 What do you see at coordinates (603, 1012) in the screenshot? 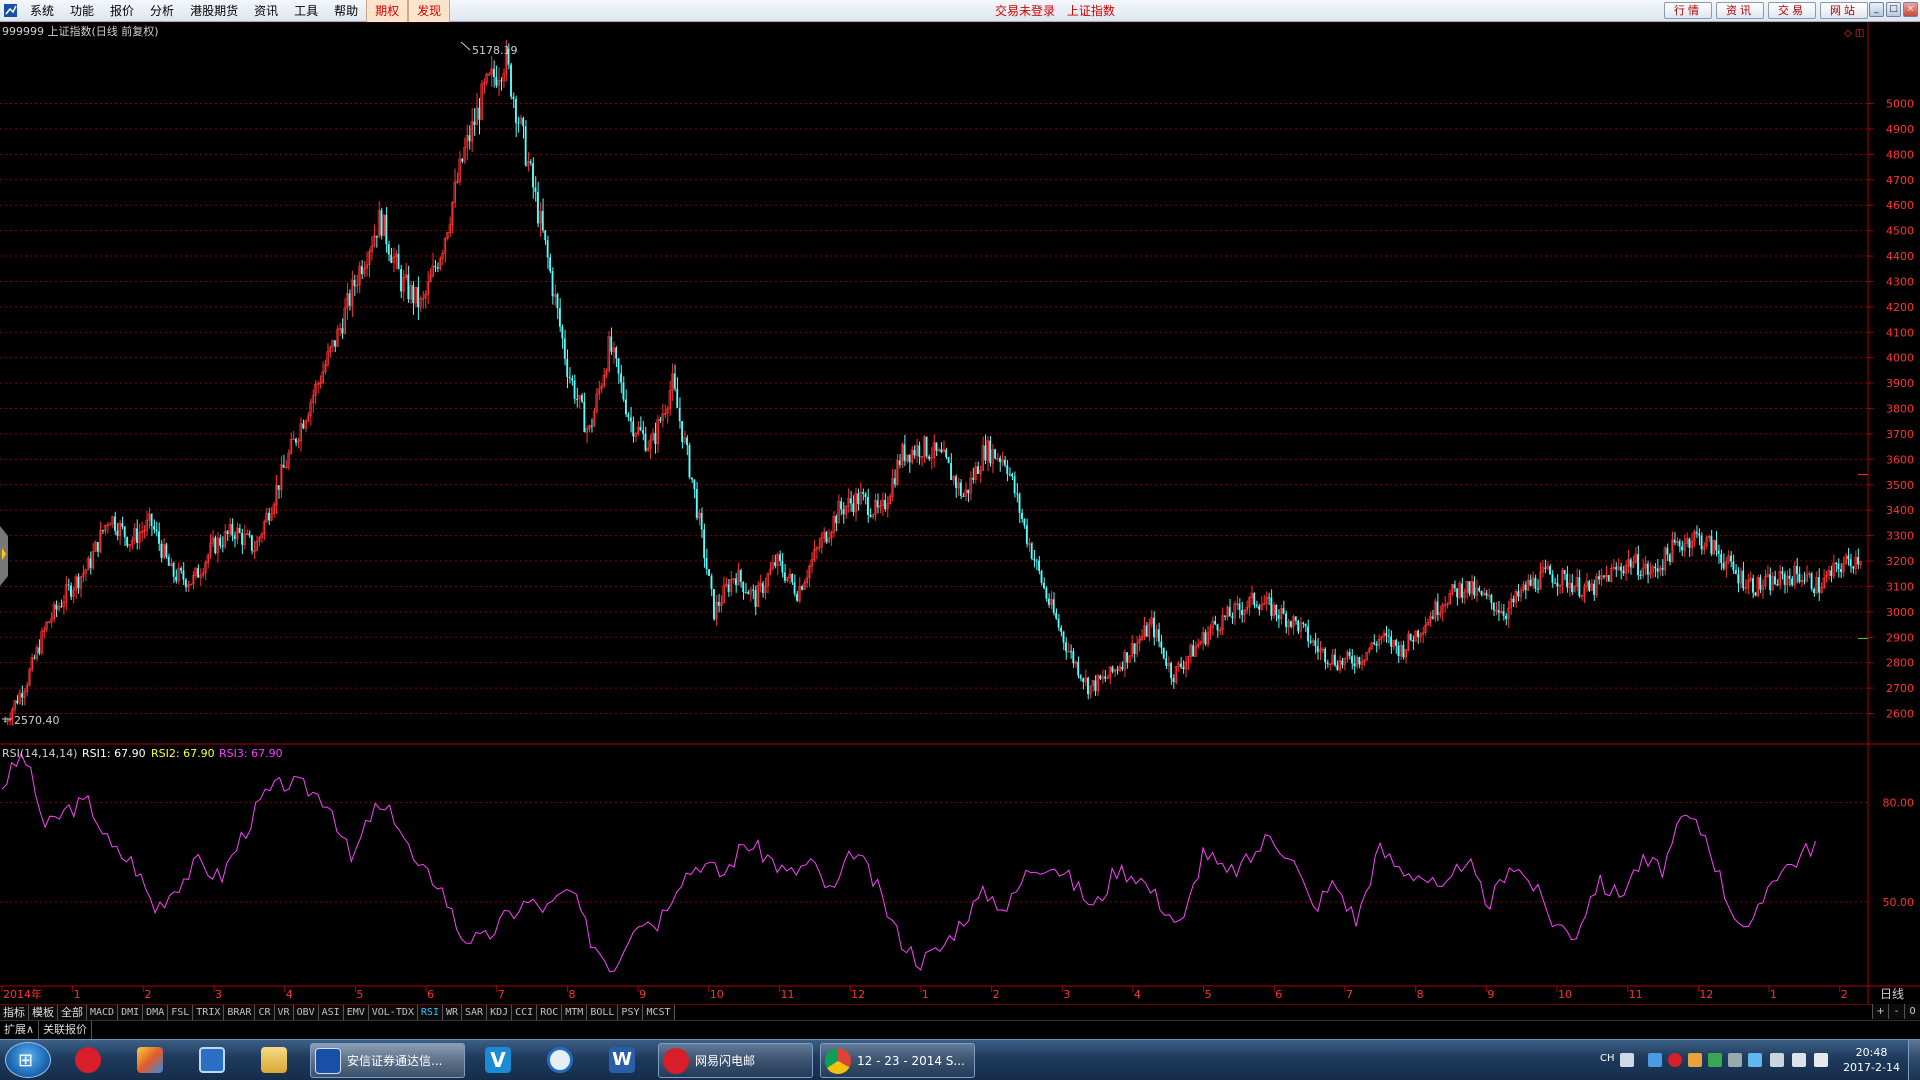
I see `indicator-tab-boll: BOLL` at bounding box center [603, 1012].